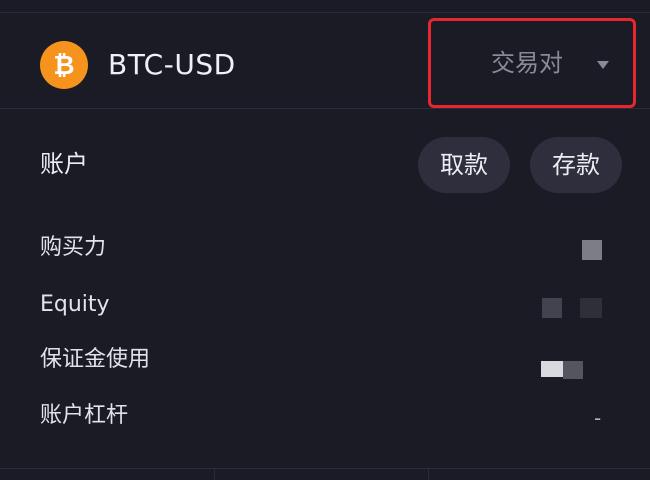 The image size is (650, 480). I want to click on equity-value-redacted-a, so click(552, 308).